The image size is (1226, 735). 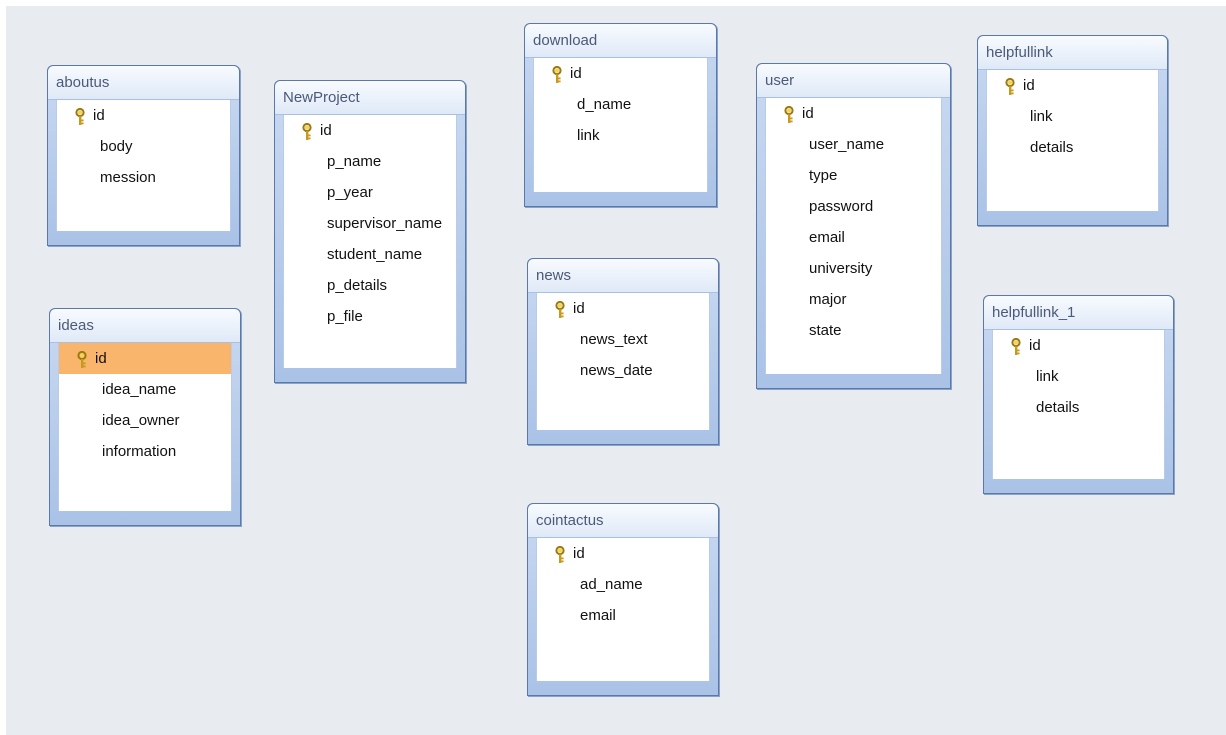 I want to click on table-news: news id news_text news_date, so click(x=623, y=351).